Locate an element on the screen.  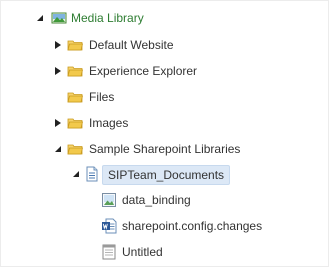
tree-node-label: Default Website is located at coordinates (131, 45).